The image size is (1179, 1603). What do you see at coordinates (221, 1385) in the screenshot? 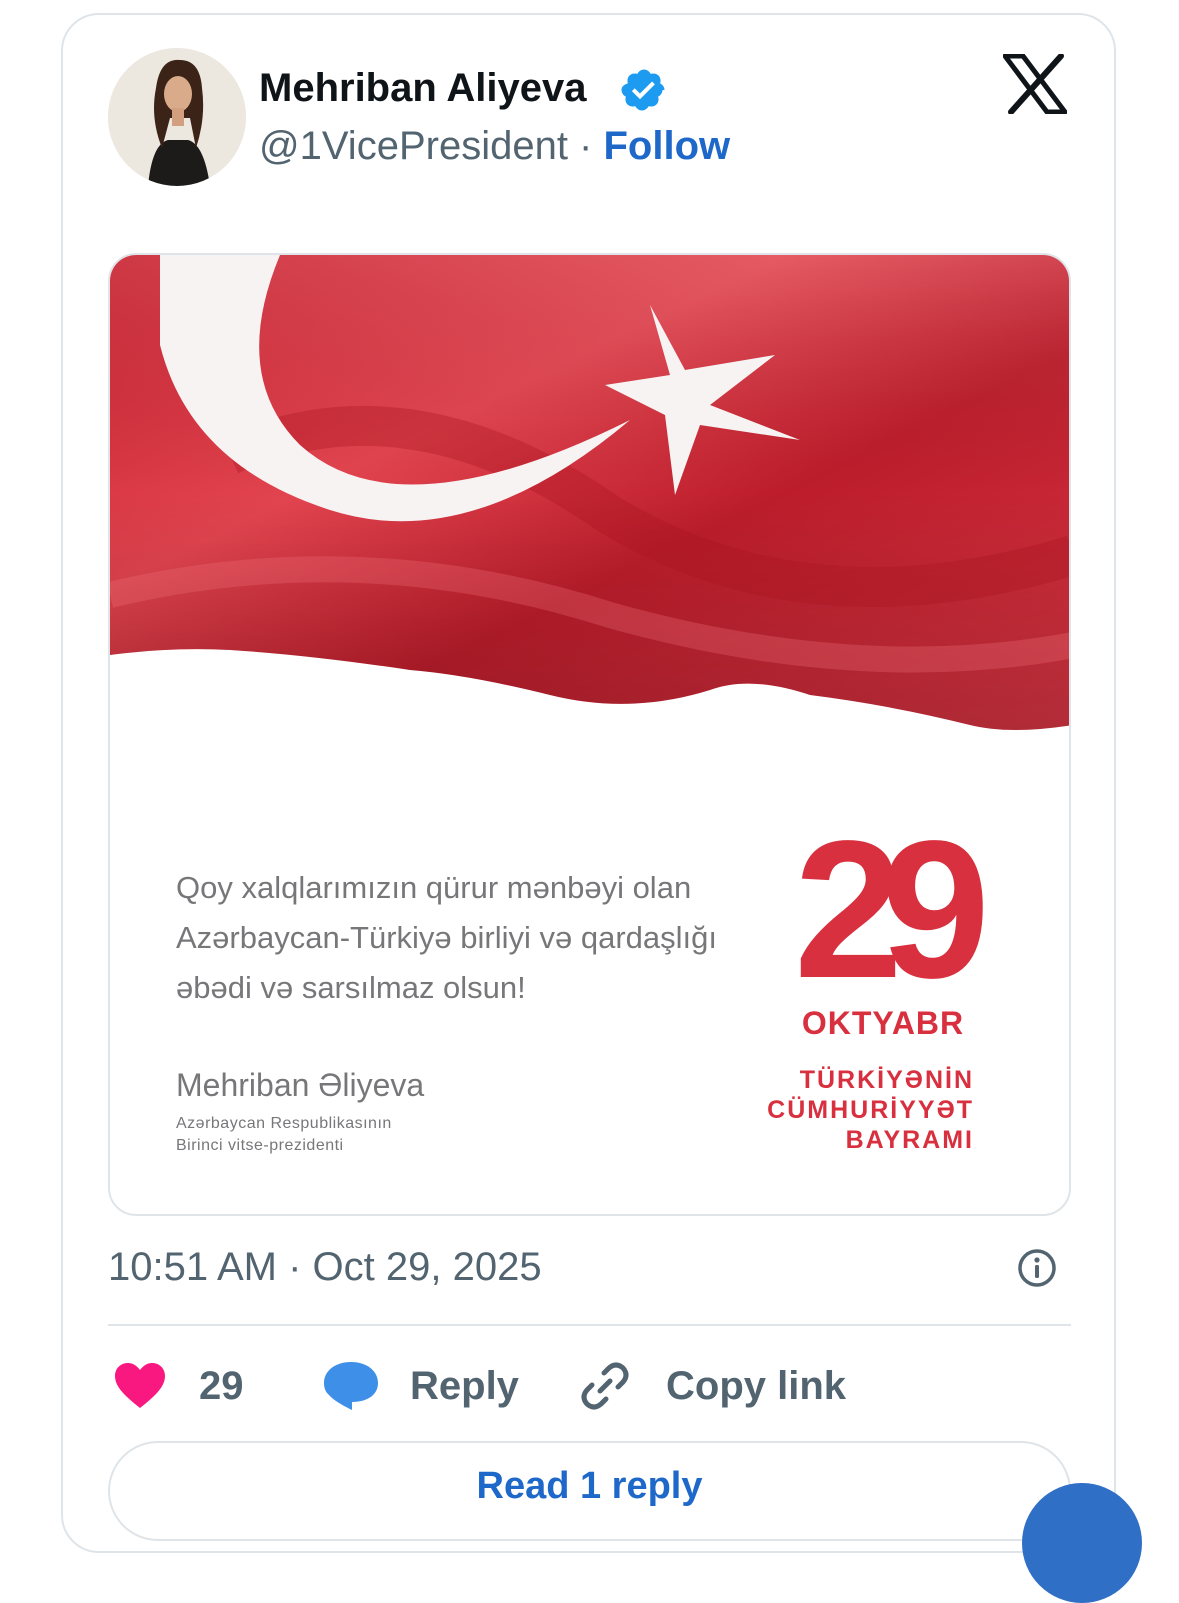
I see `like-count: 29` at bounding box center [221, 1385].